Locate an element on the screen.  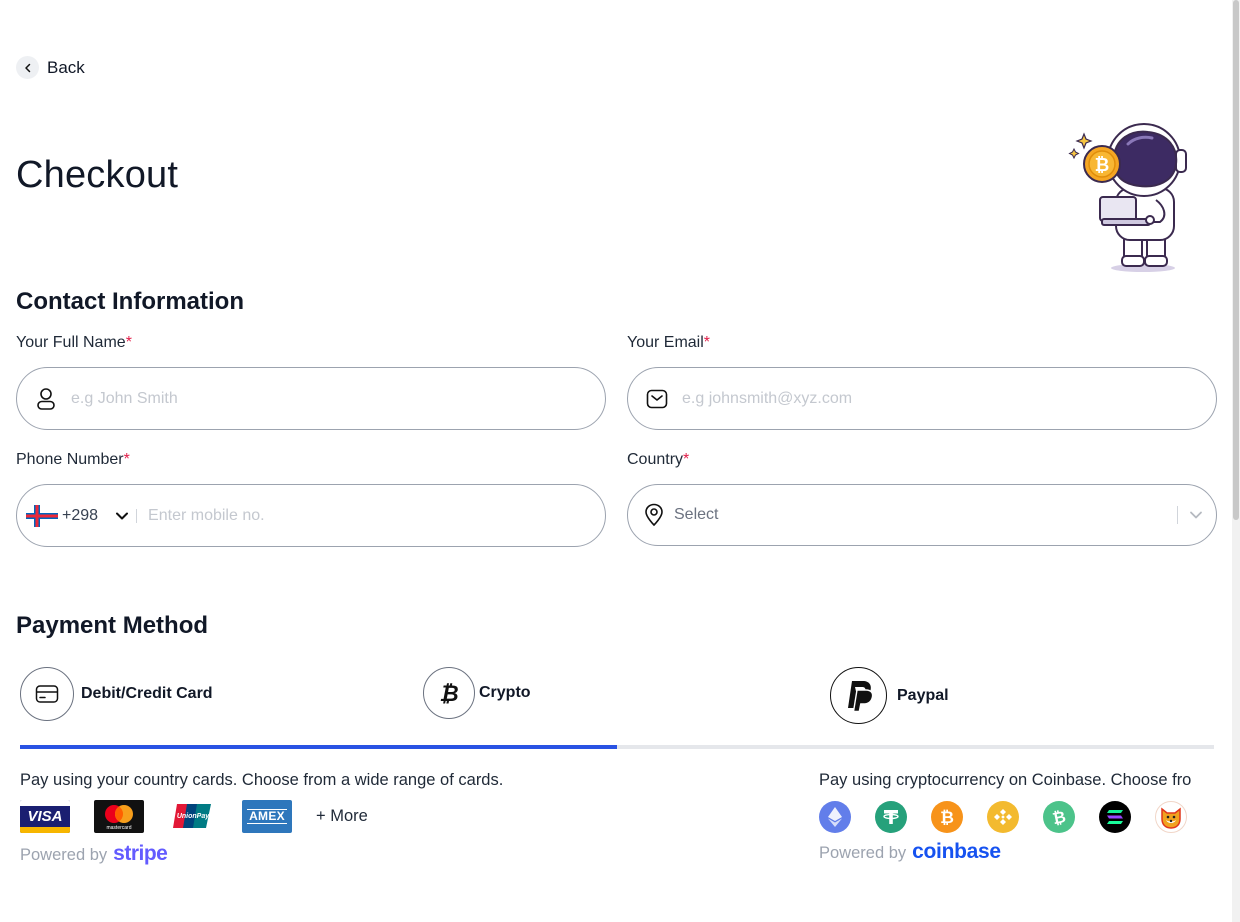
payment-option-label: Paypal is located at coordinates (923, 695).